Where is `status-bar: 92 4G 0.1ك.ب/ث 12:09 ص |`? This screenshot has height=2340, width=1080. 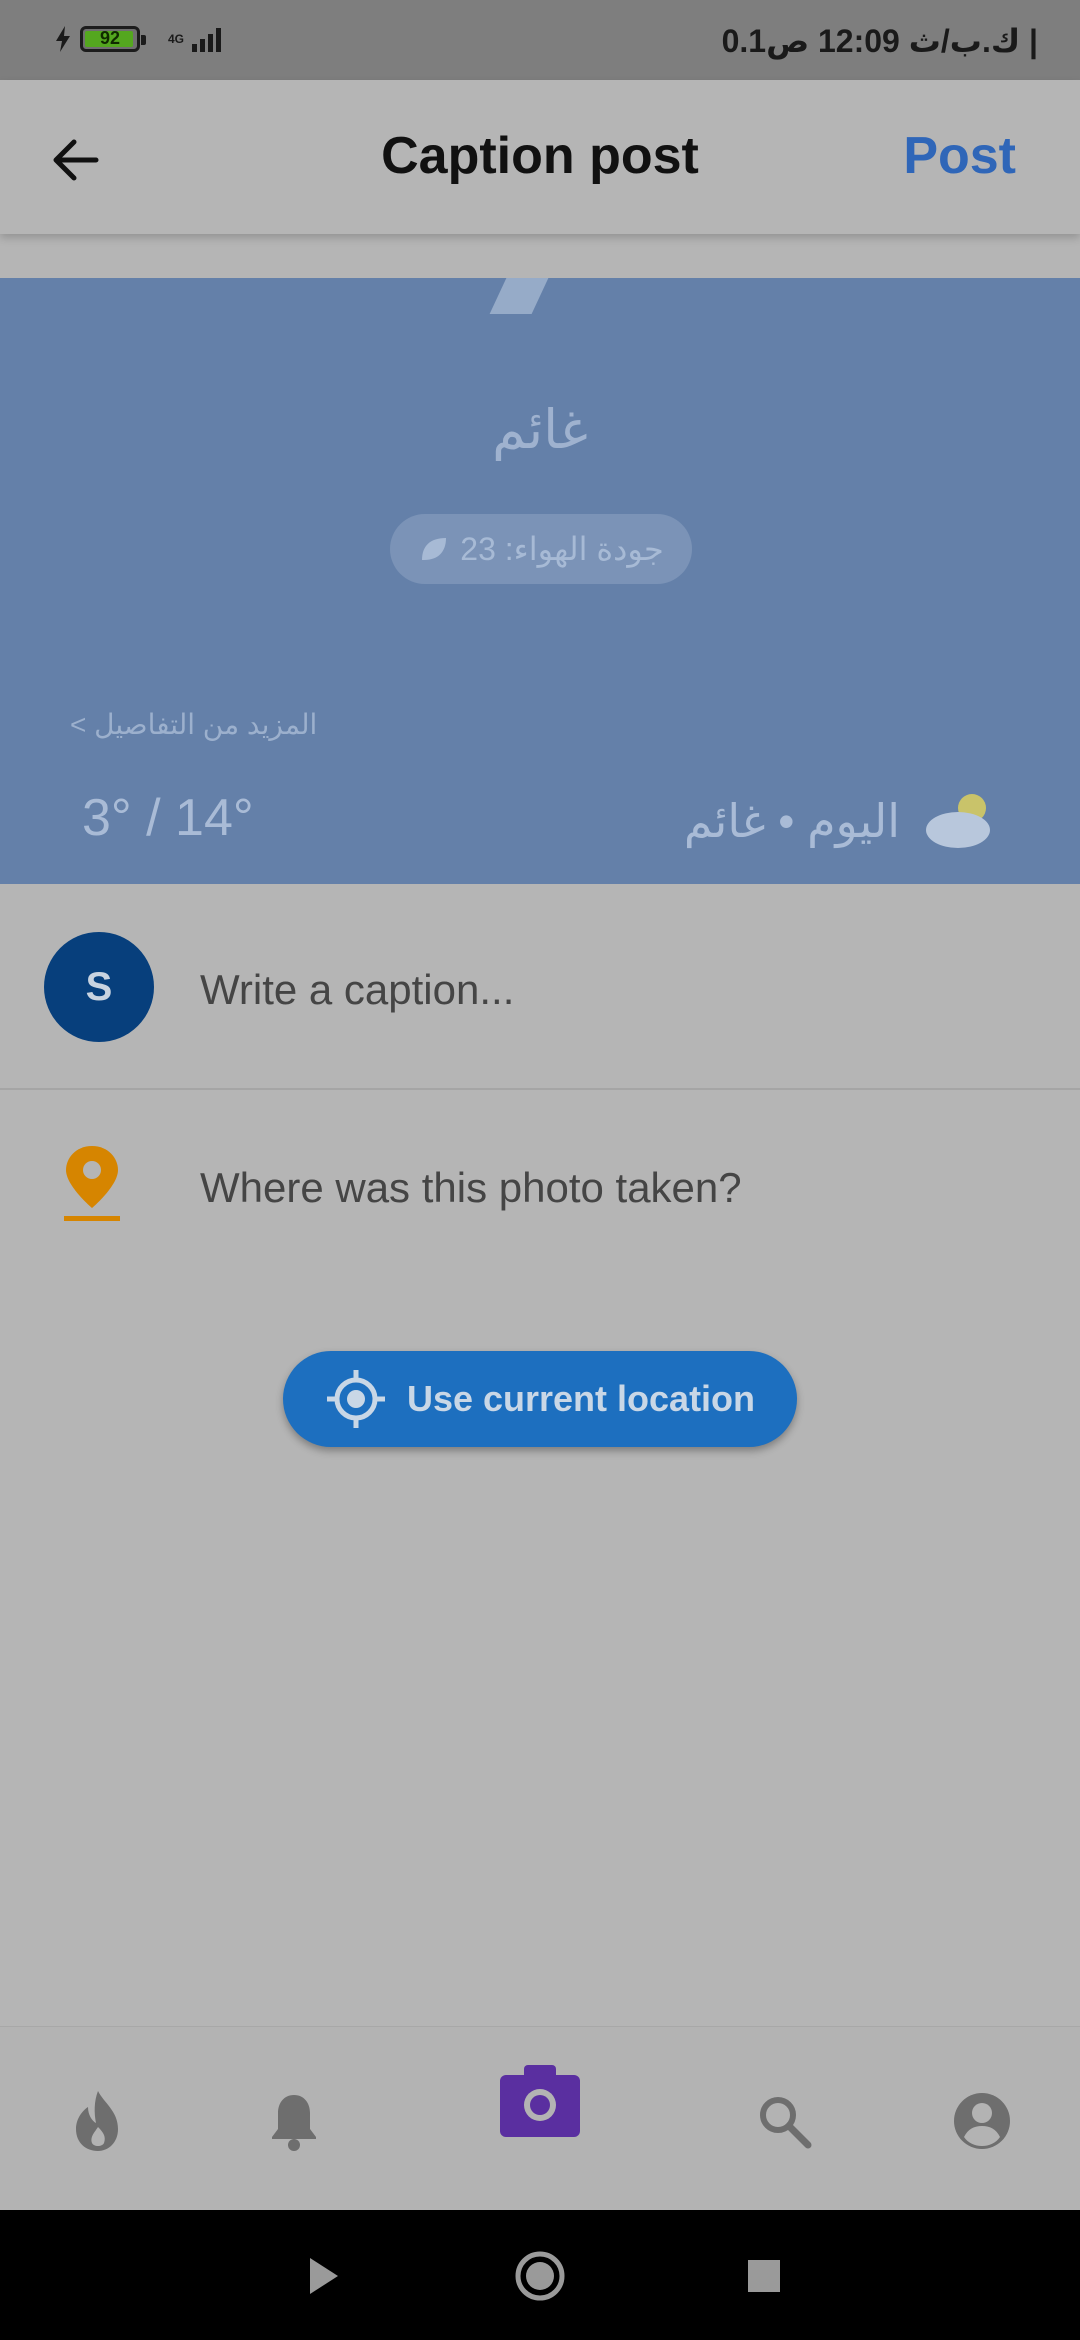
status-bar: 92 4G 0.1ك.ب/ث 12:09 ص | is located at coordinates (540, 40).